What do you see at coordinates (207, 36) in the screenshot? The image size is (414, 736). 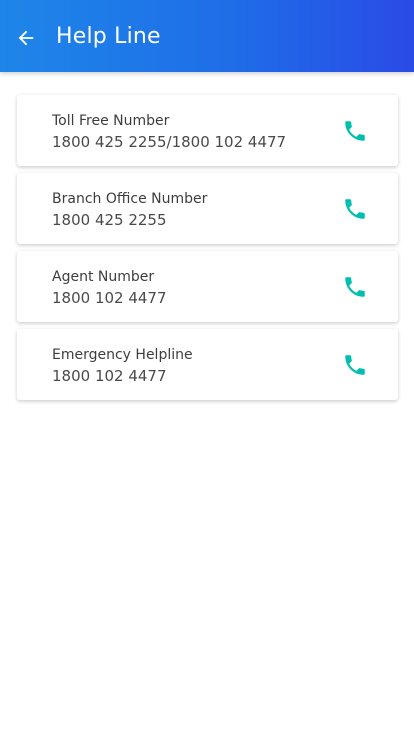 I see `app-bar: Help Line` at bounding box center [207, 36].